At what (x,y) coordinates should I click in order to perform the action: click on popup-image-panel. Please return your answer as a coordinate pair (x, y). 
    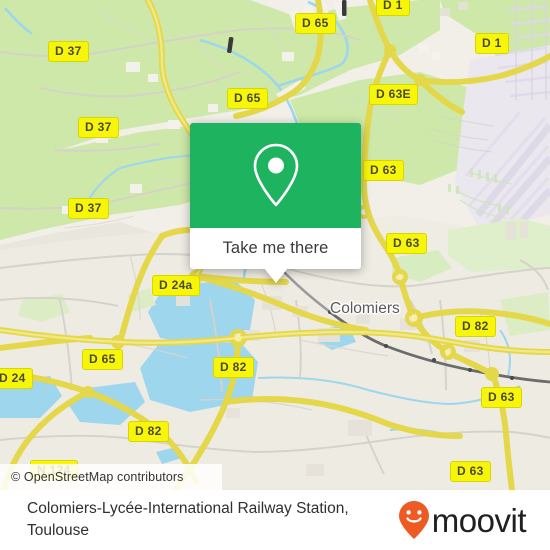
    Looking at the image, I should click on (275, 175).